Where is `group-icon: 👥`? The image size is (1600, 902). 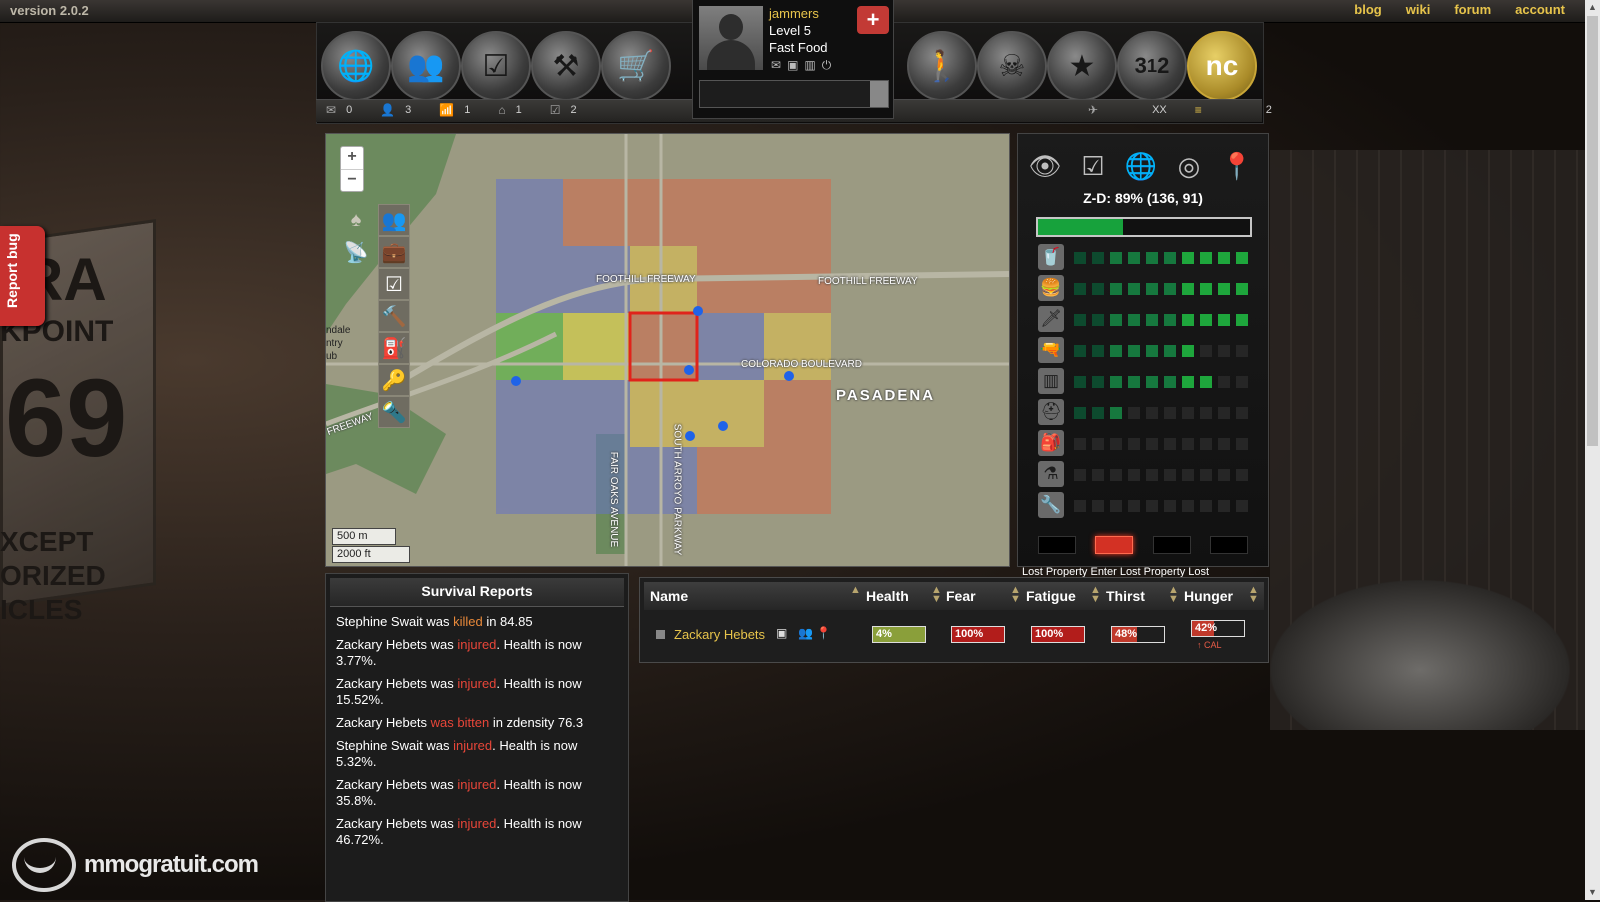
group-icon: 👥 is located at coordinates (805, 633).